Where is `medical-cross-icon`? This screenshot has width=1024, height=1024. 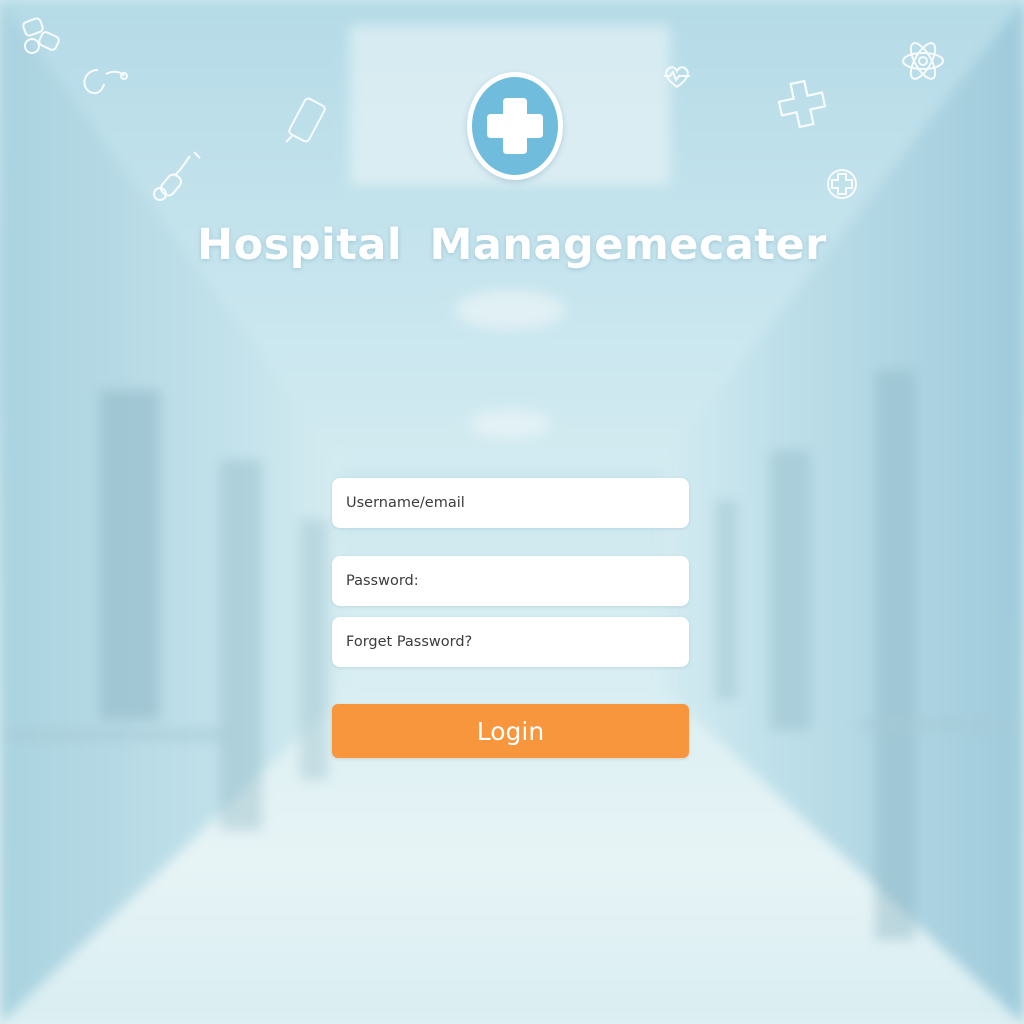
medical-cross-icon is located at coordinates (515, 126).